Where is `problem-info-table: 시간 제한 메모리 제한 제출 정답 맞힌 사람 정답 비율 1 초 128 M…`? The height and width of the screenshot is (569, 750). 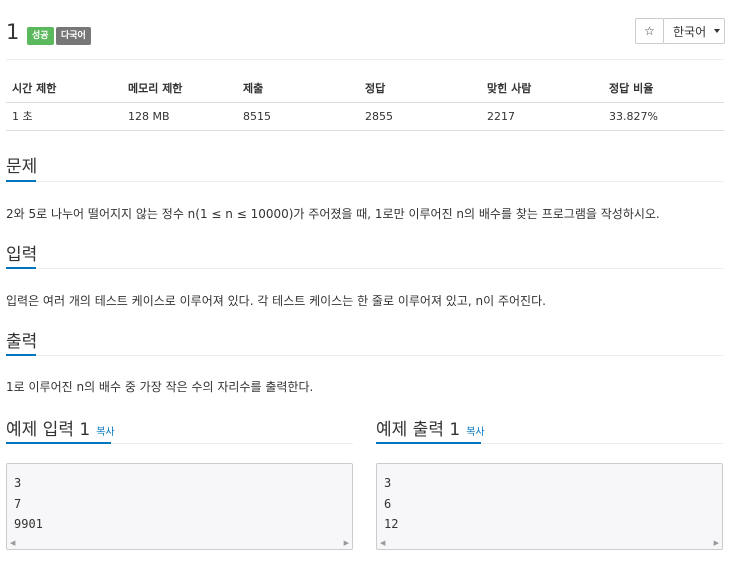 problem-info-table: 시간 제한 메모리 제한 제출 정답 맞힌 사람 정답 비율 1 초 128 M… is located at coordinates (365, 102).